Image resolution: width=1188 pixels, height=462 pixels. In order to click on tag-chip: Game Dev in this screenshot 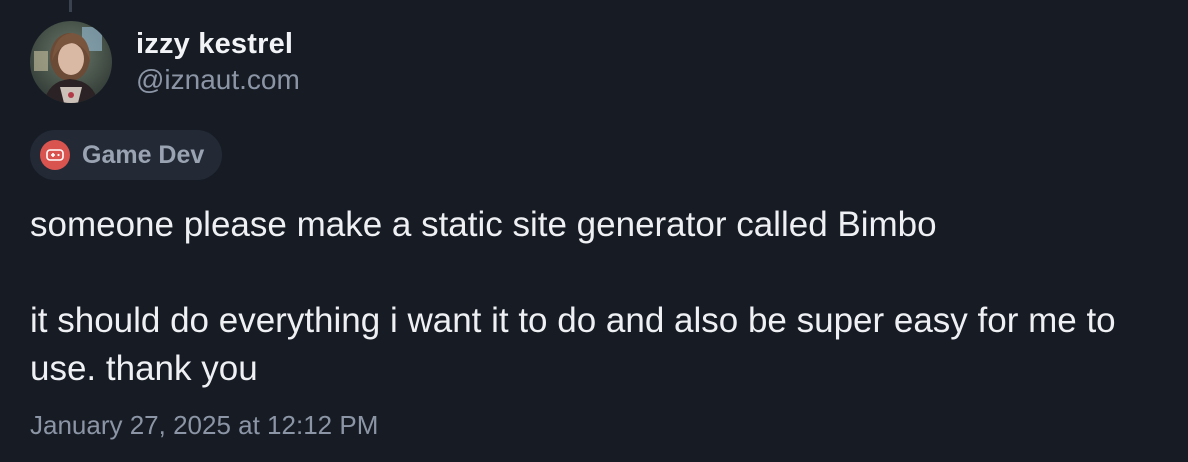, I will do `click(126, 155)`.